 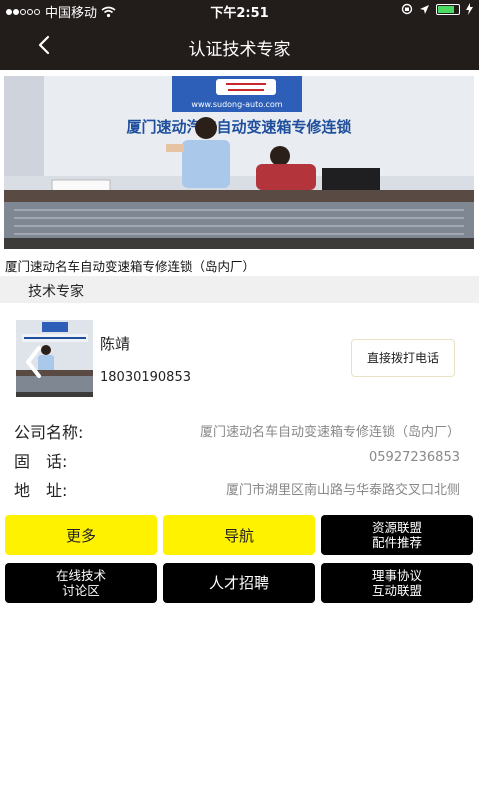 What do you see at coordinates (396, 575) in the screenshot?
I see `council-agreement-label-1: 理事协议` at bounding box center [396, 575].